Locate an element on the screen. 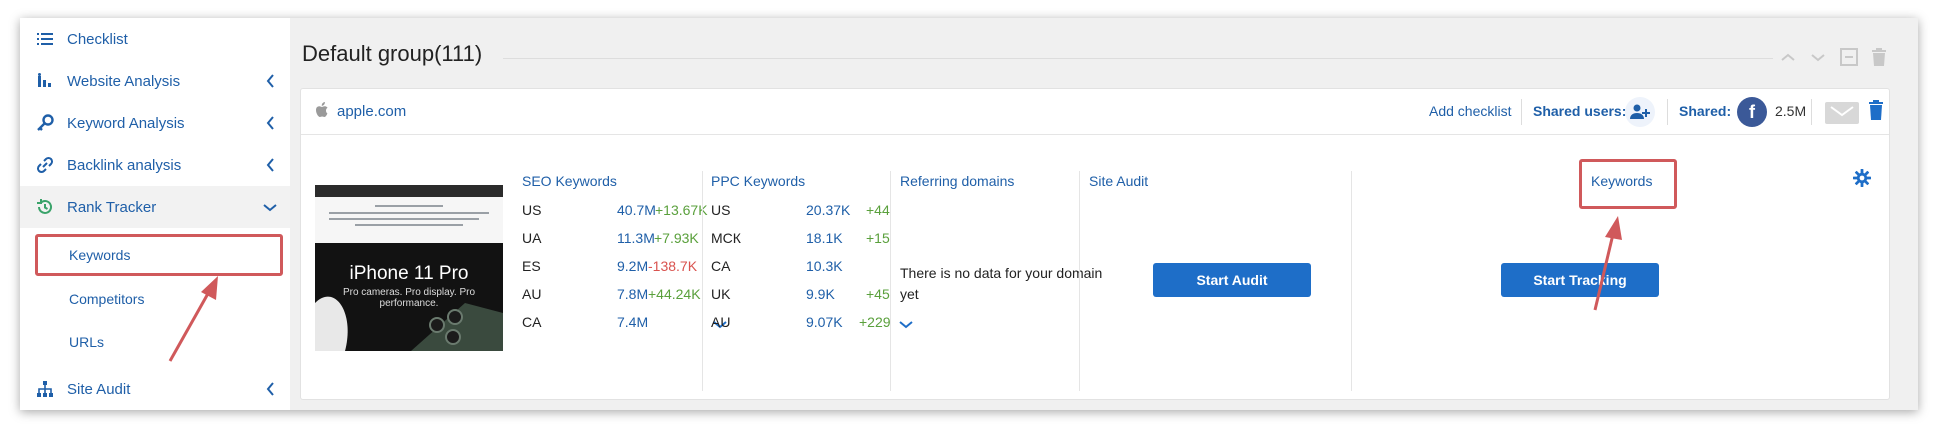  sidebar-item-rank-tracker: Rank Tracker is located at coordinates (155, 207).